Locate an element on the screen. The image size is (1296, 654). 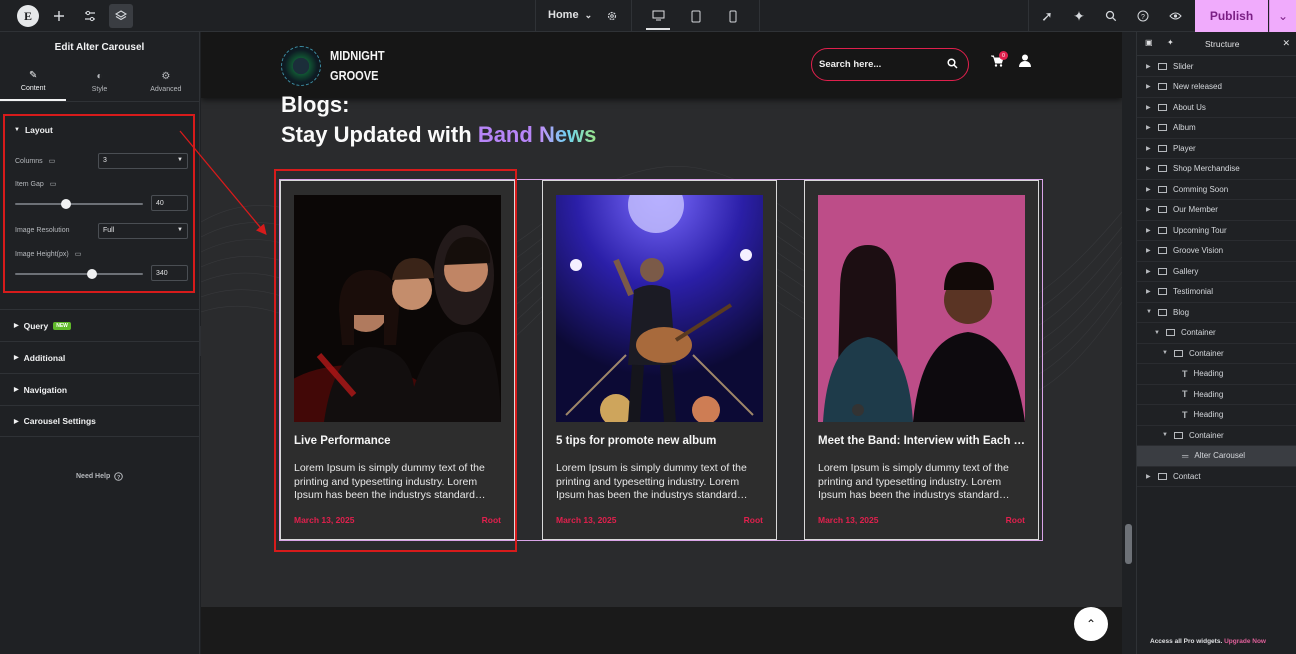
query-section-toggle: ▶ Query NEW is located at coordinates (100, 325).